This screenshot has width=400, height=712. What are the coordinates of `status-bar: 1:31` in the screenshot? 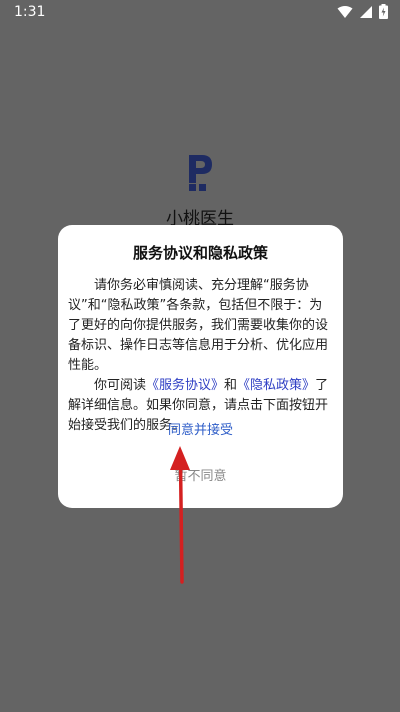 It's located at (200, 12).